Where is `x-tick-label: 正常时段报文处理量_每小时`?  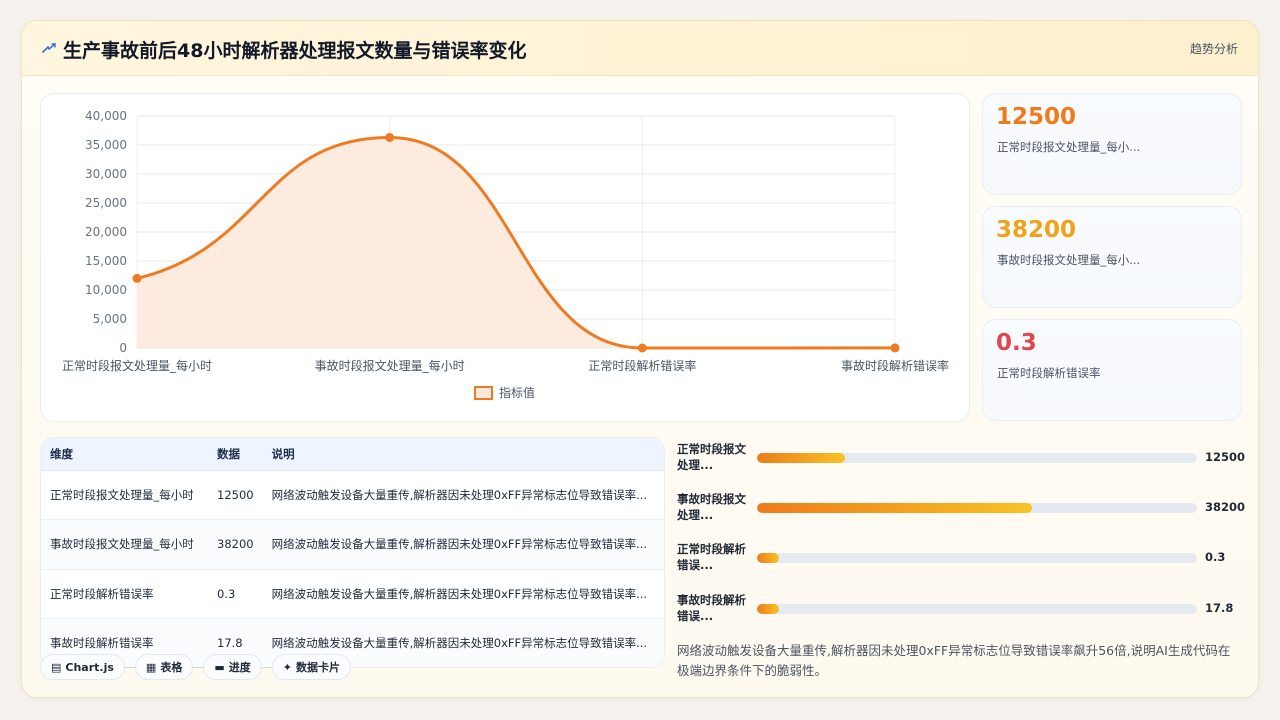 x-tick-label: 正常时段报文处理量_每小时 is located at coordinates (137, 365).